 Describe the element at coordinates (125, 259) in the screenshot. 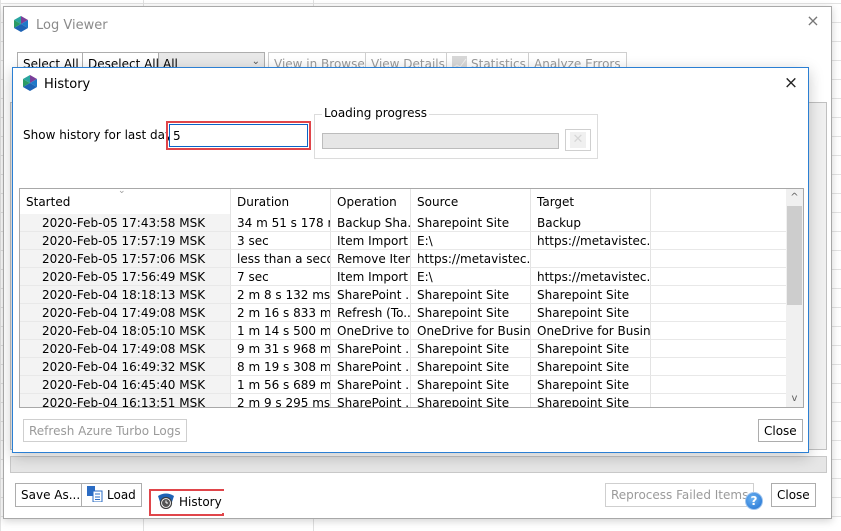

I see `cell-started: 2020-Feb-05 17:57:06 MSK` at that location.